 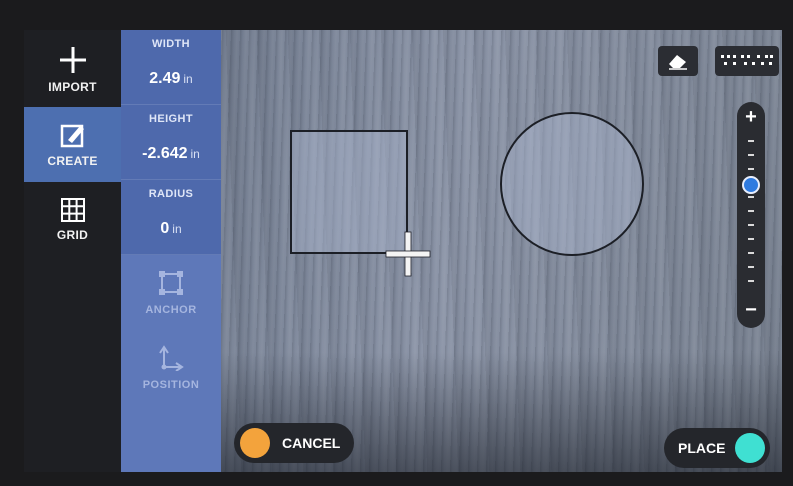 I want to click on place-dot-icon, so click(x=750, y=448).